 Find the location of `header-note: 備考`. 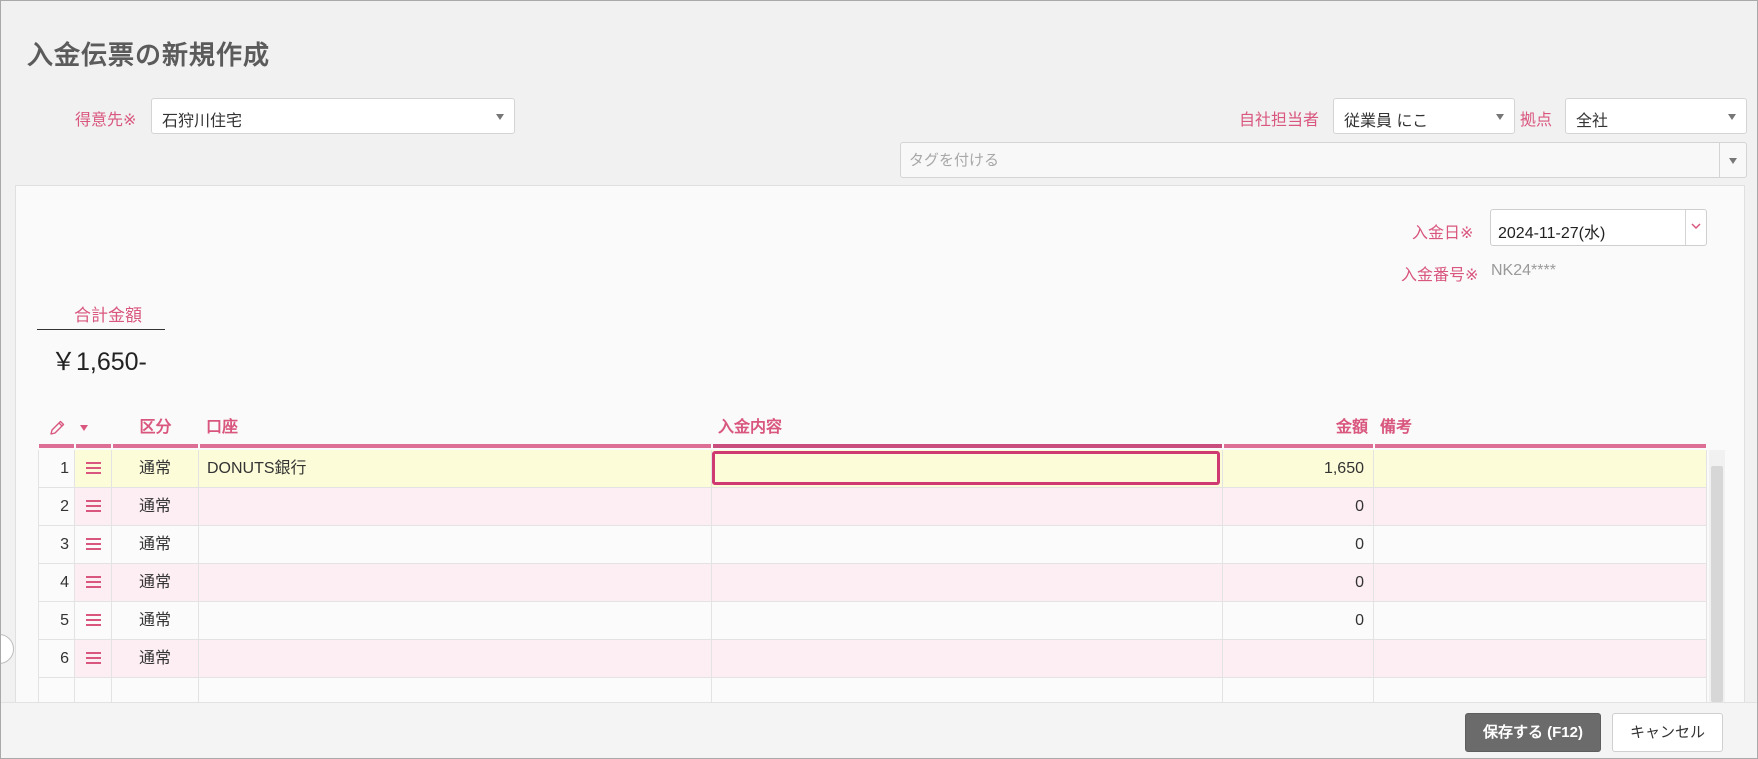

header-note: 備考 is located at coordinates (1540, 429).